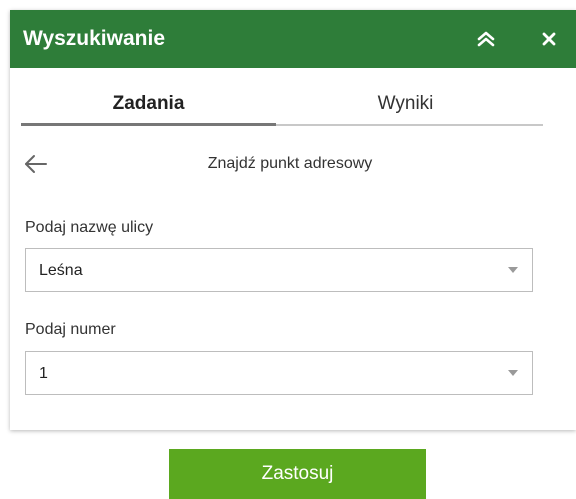 Image resolution: width=576 pixels, height=499 pixels. What do you see at coordinates (61, 270) in the screenshot?
I see `street-select-value: Leśna` at bounding box center [61, 270].